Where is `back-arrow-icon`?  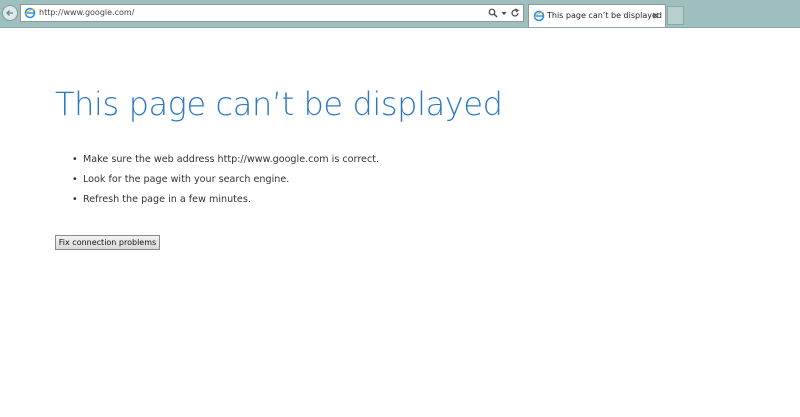 back-arrow-icon is located at coordinates (9, 13).